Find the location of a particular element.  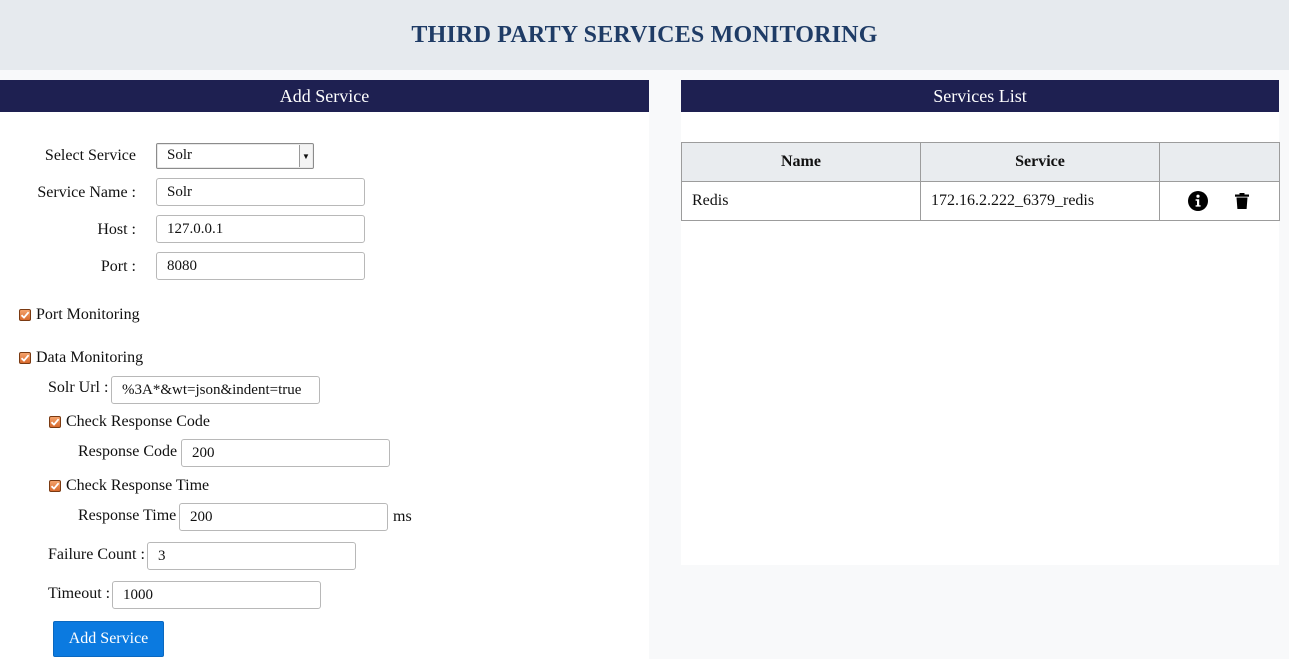

table-row: Redis 172.16.2.222_6379_redis is located at coordinates (980, 201).